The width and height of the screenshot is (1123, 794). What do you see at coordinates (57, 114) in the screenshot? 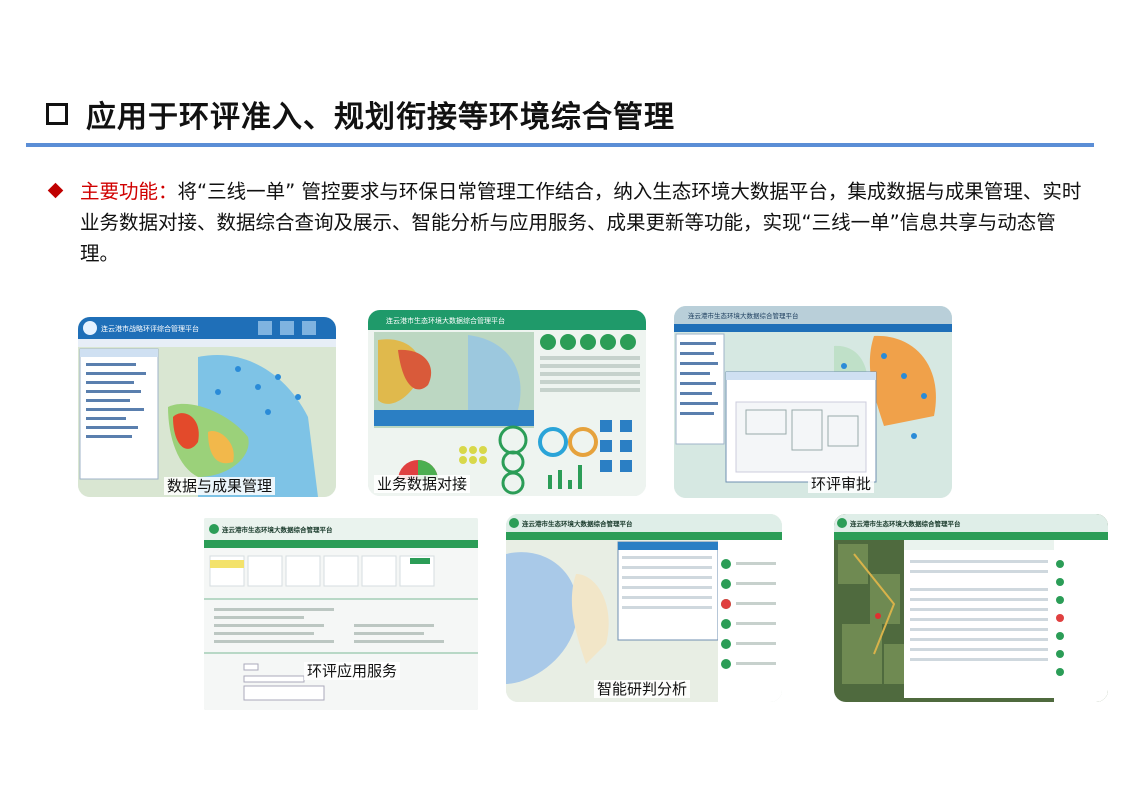
I see `checkbox-square-icon` at bounding box center [57, 114].